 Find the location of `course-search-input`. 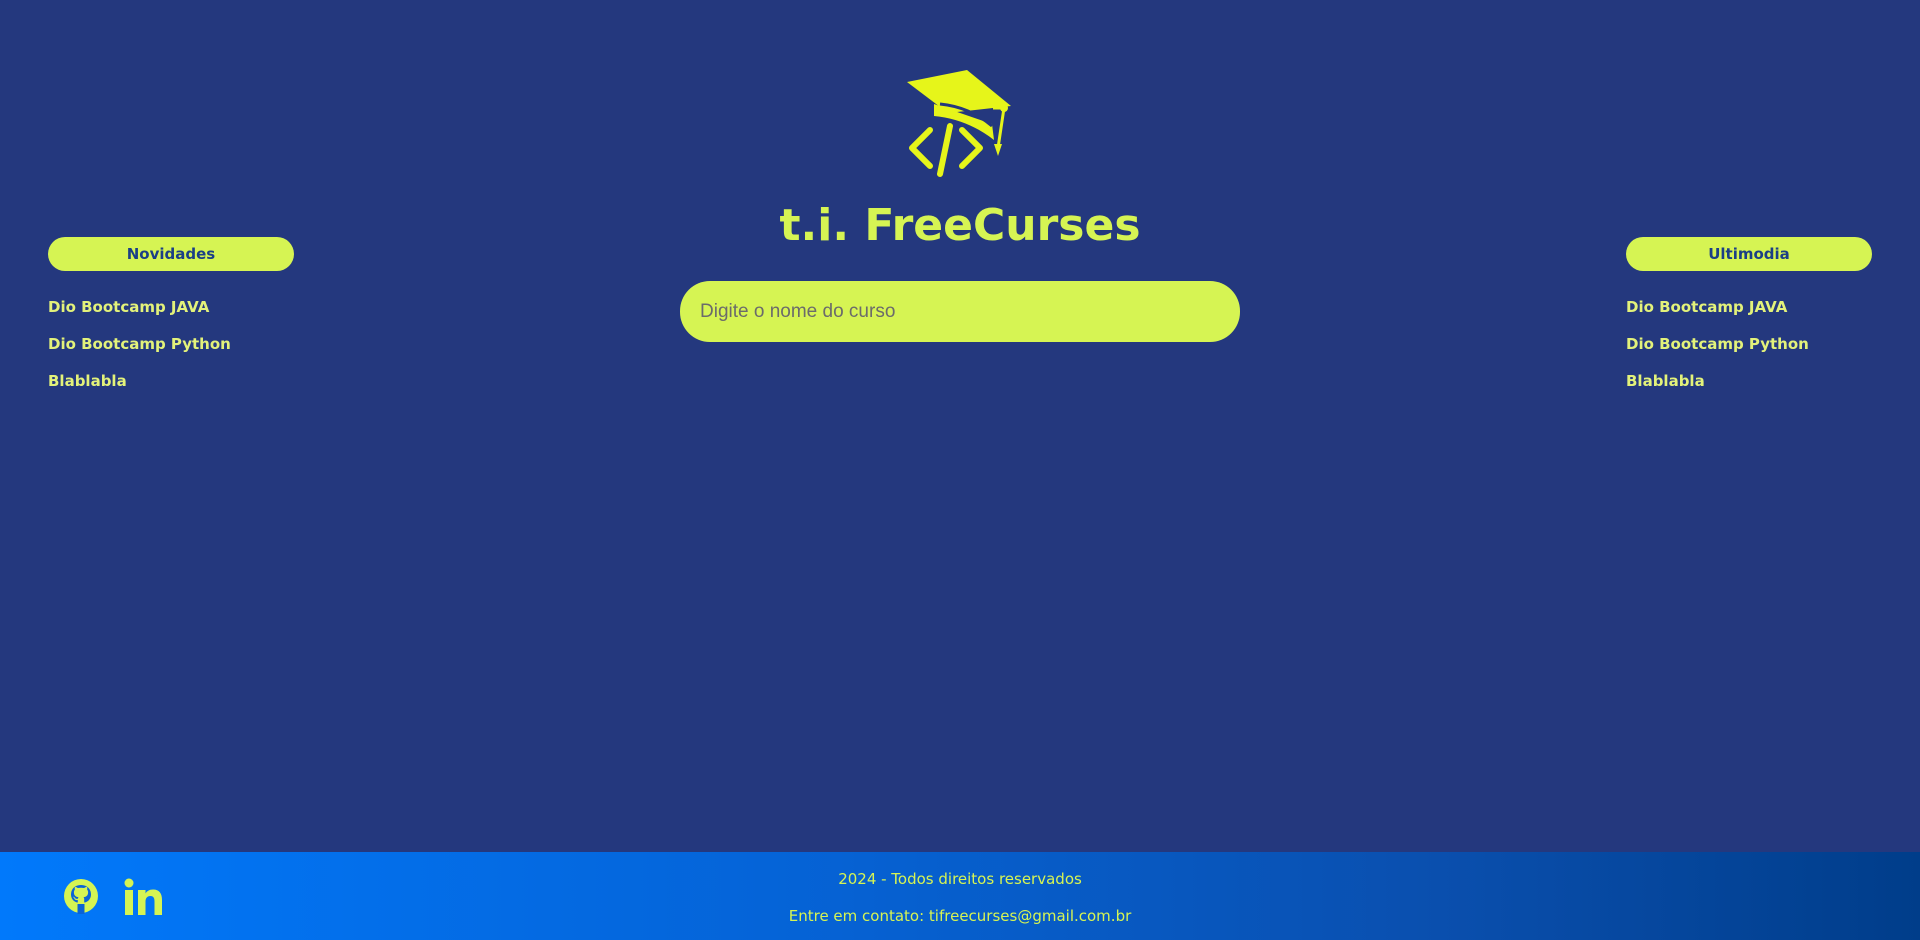

course-search-input is located at coordinates (960, 311).